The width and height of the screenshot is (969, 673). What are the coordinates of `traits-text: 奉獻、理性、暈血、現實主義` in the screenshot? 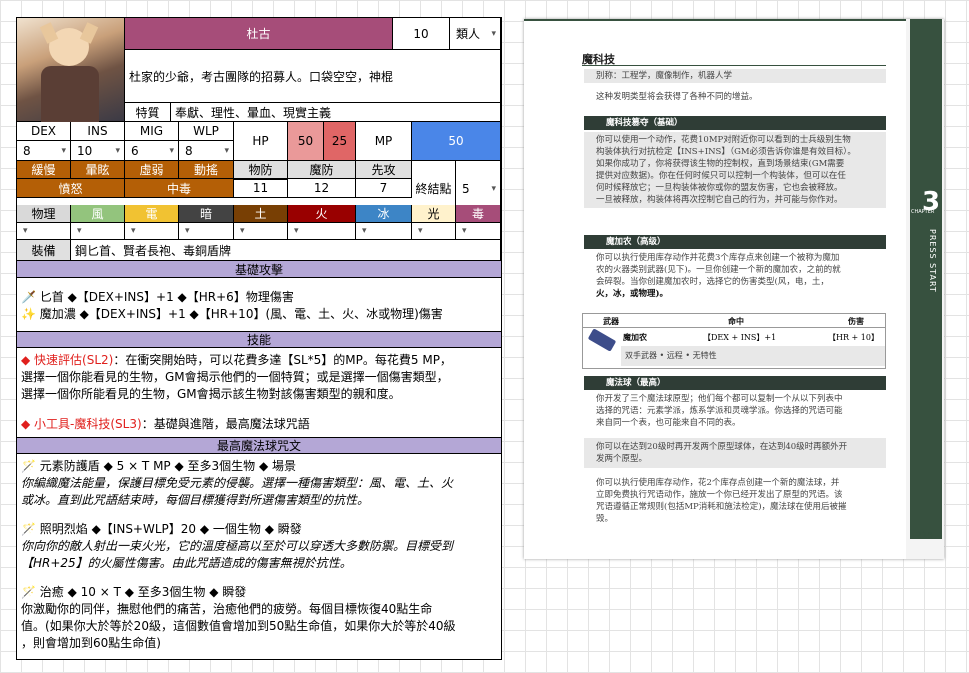 It's located at (253, 112).